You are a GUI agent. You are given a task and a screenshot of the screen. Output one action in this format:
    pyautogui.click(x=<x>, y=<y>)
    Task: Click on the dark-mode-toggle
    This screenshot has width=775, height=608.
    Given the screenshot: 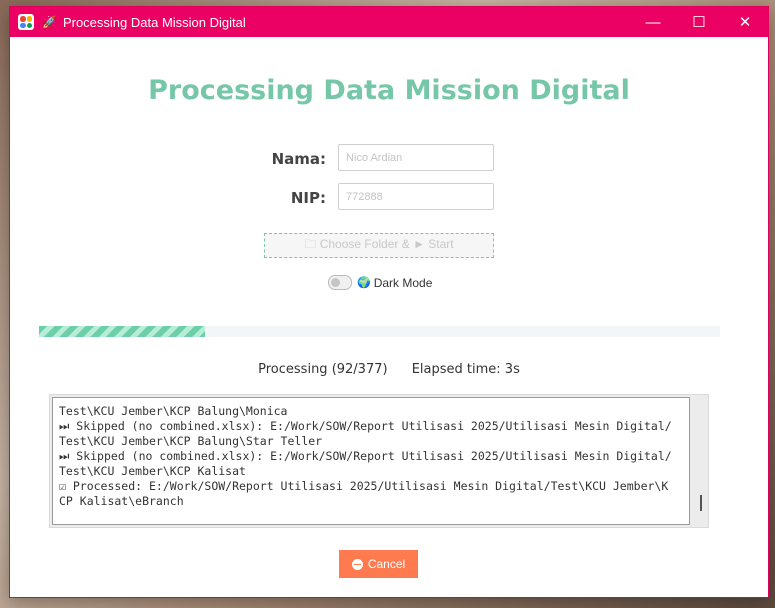 What is the action you would take?
    pyautogui.click(x=340, y=282)
    